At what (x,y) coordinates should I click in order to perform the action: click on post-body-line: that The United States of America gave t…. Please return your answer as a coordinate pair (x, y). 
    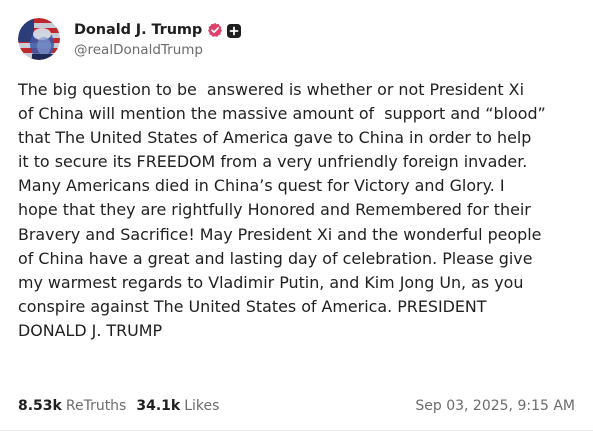
    Looking at the image, I should click on (275, 138).